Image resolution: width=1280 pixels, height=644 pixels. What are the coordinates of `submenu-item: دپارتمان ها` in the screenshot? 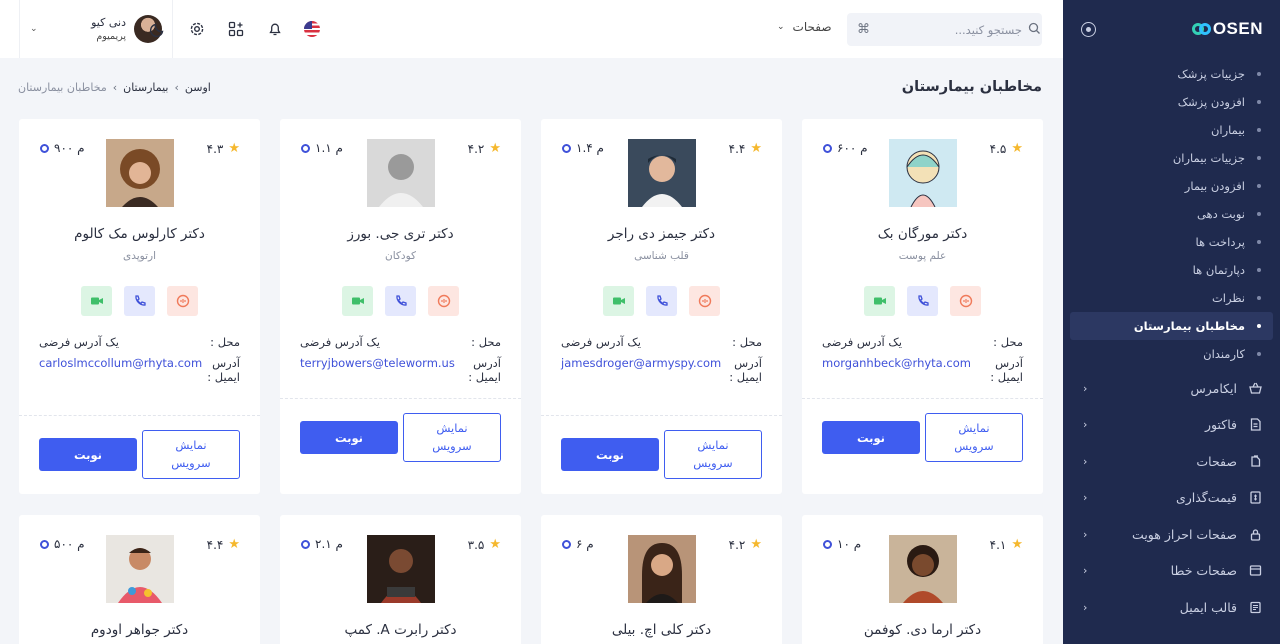 It's located at (1171, 270).